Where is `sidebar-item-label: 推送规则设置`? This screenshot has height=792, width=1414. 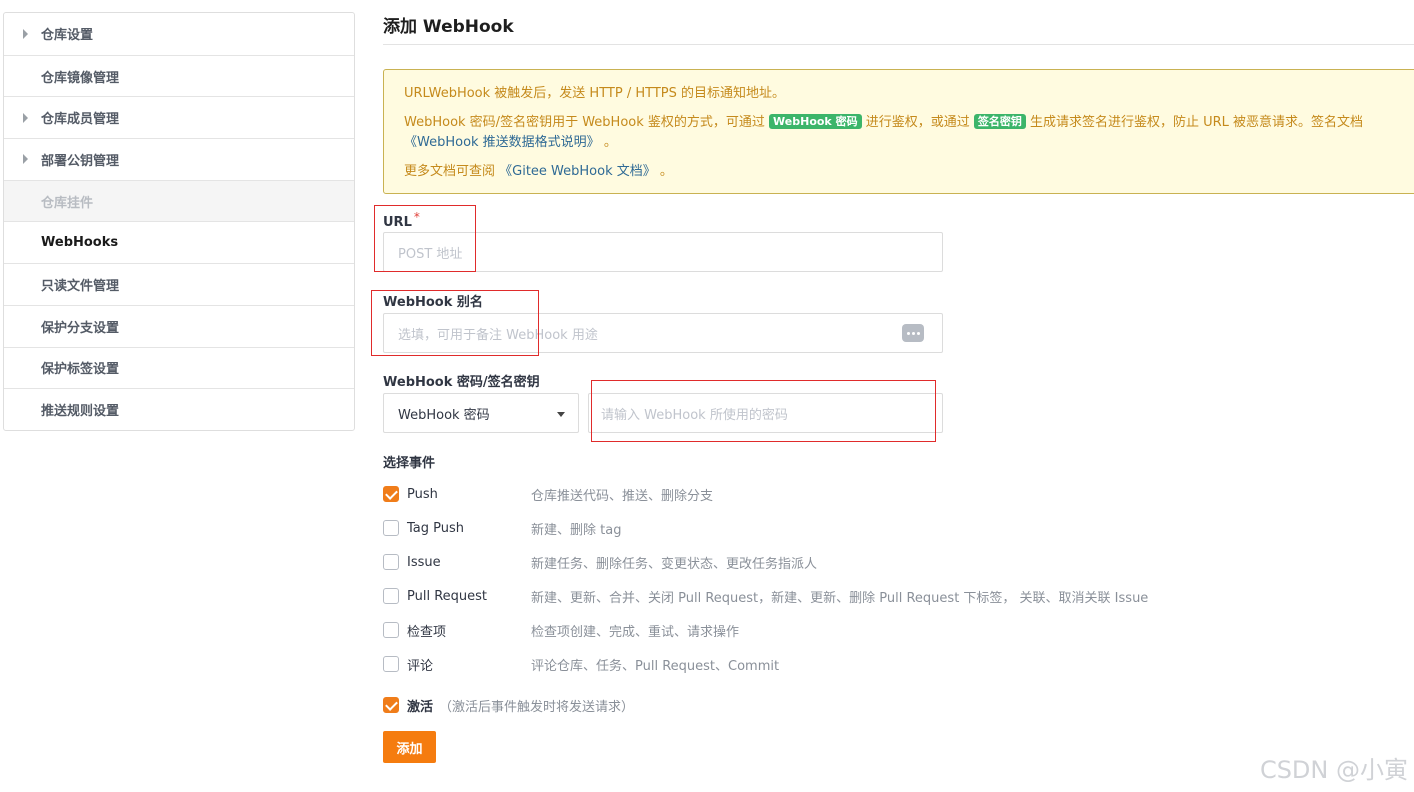 sidebar-item-label: 推送规则设置 is located at coordinates (80, 412).